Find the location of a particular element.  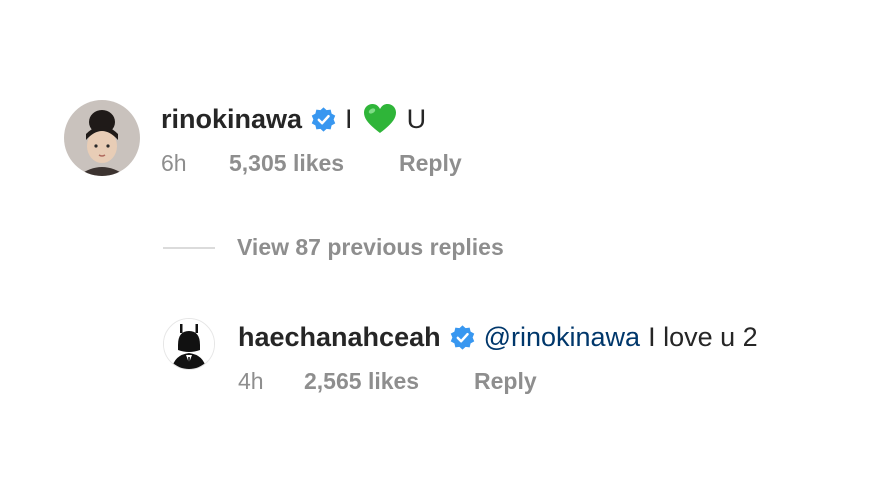

view-replies-label: View 87 previous replies is located at coordinates (370, 247).